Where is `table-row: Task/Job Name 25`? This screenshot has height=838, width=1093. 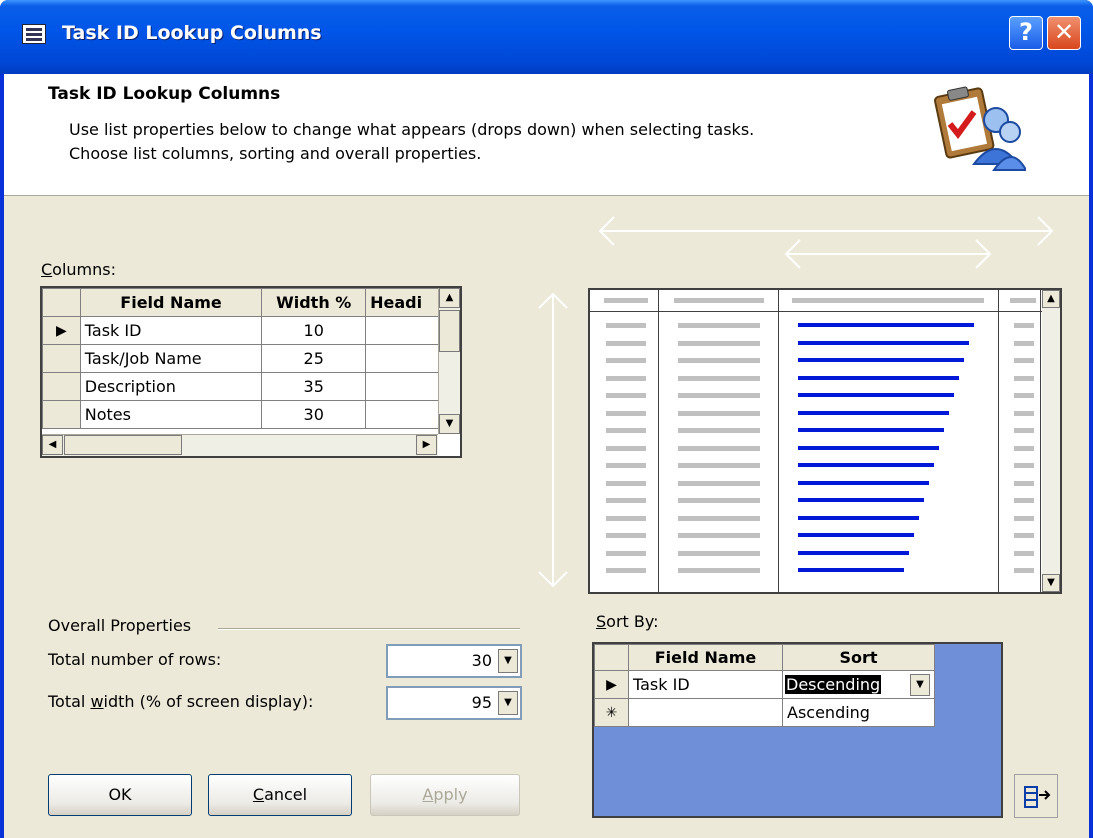 table-row: Task/Job Name 25 is located at coordinates (242, 358).